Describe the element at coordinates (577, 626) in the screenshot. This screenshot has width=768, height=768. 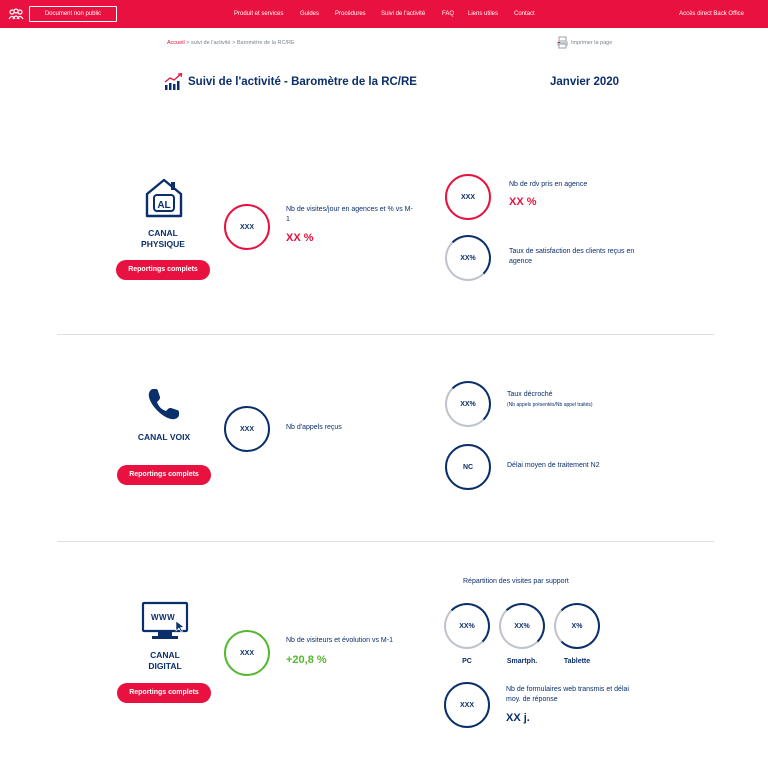
I see `support-tablette-ring: X%` at that location.